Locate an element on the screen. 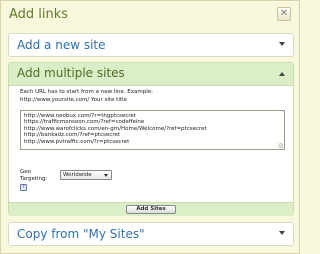  add-sites-button: Add Sites is located at coordinates (151, 209).